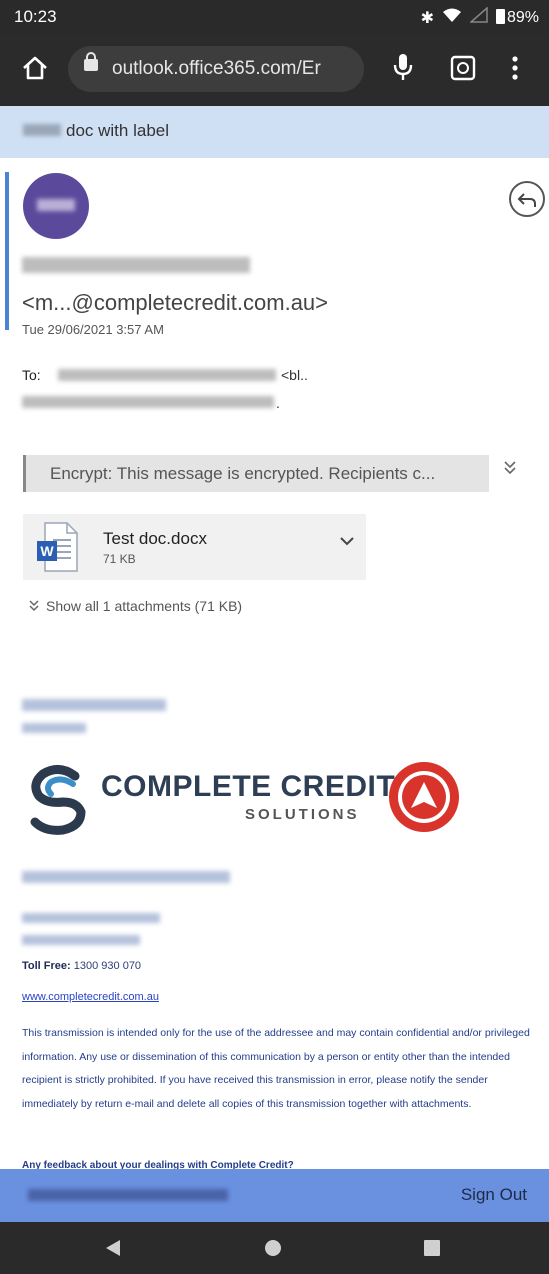  I want to click on subject-title: doc with label, so click(118, 130).